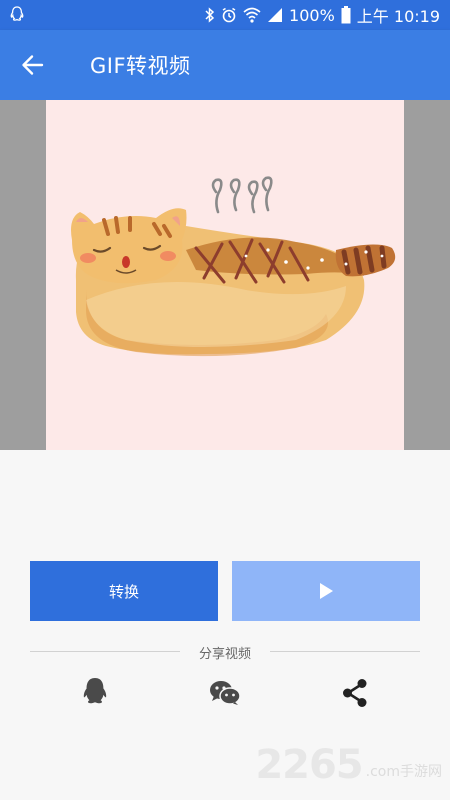 This screenshot has width=450, height=800. I want to click on wechat-icon, so click(225, 693).